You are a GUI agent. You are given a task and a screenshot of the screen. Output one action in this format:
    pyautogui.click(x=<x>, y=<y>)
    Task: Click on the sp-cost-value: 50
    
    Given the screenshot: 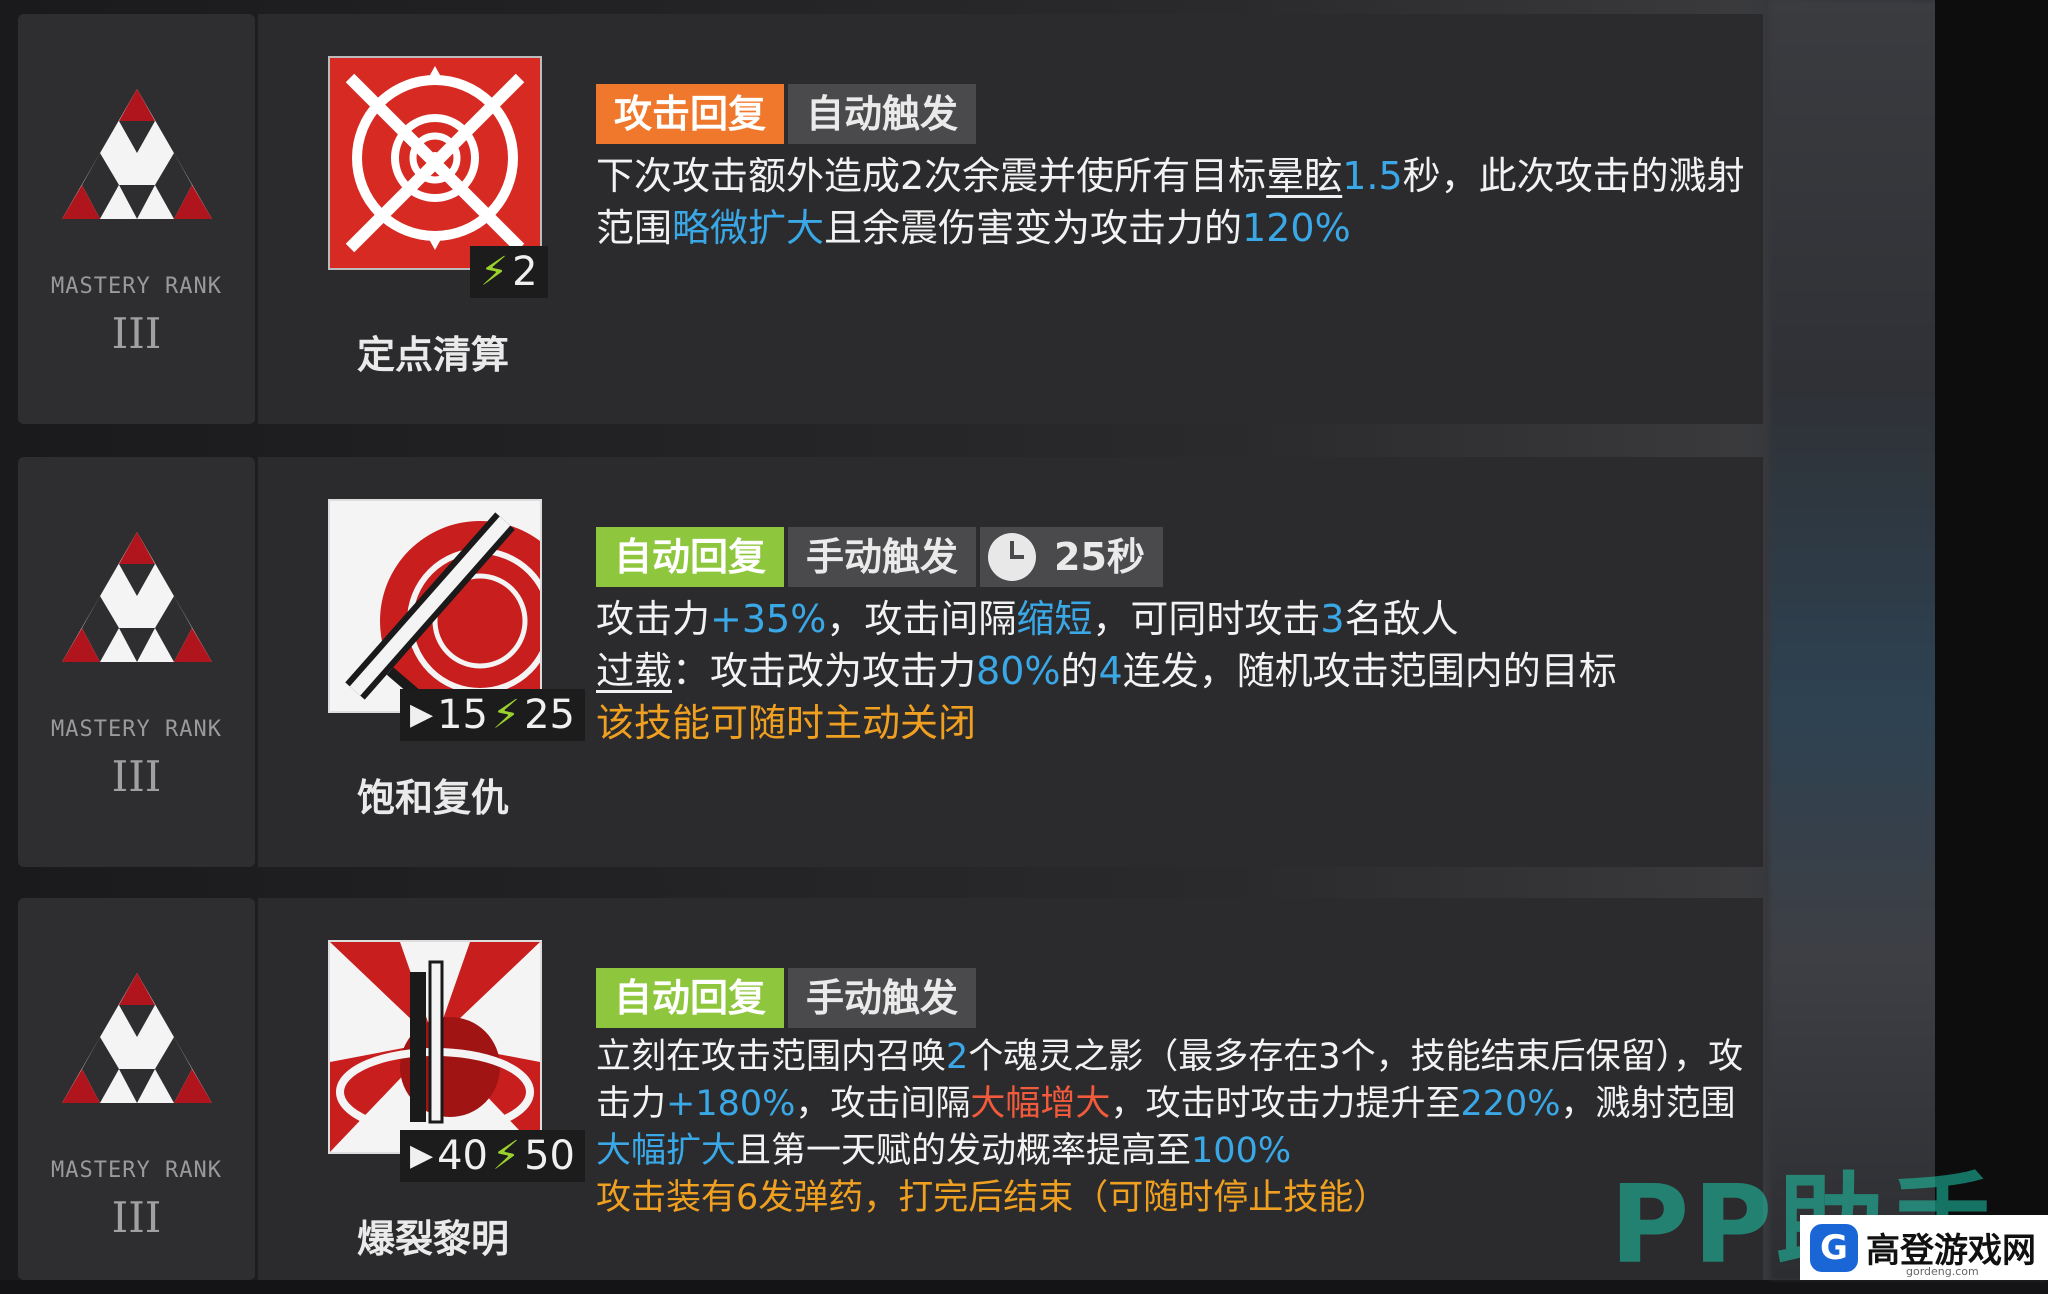 What is the action you would take?
    pyautogui.click(x=549, y=1156)
    